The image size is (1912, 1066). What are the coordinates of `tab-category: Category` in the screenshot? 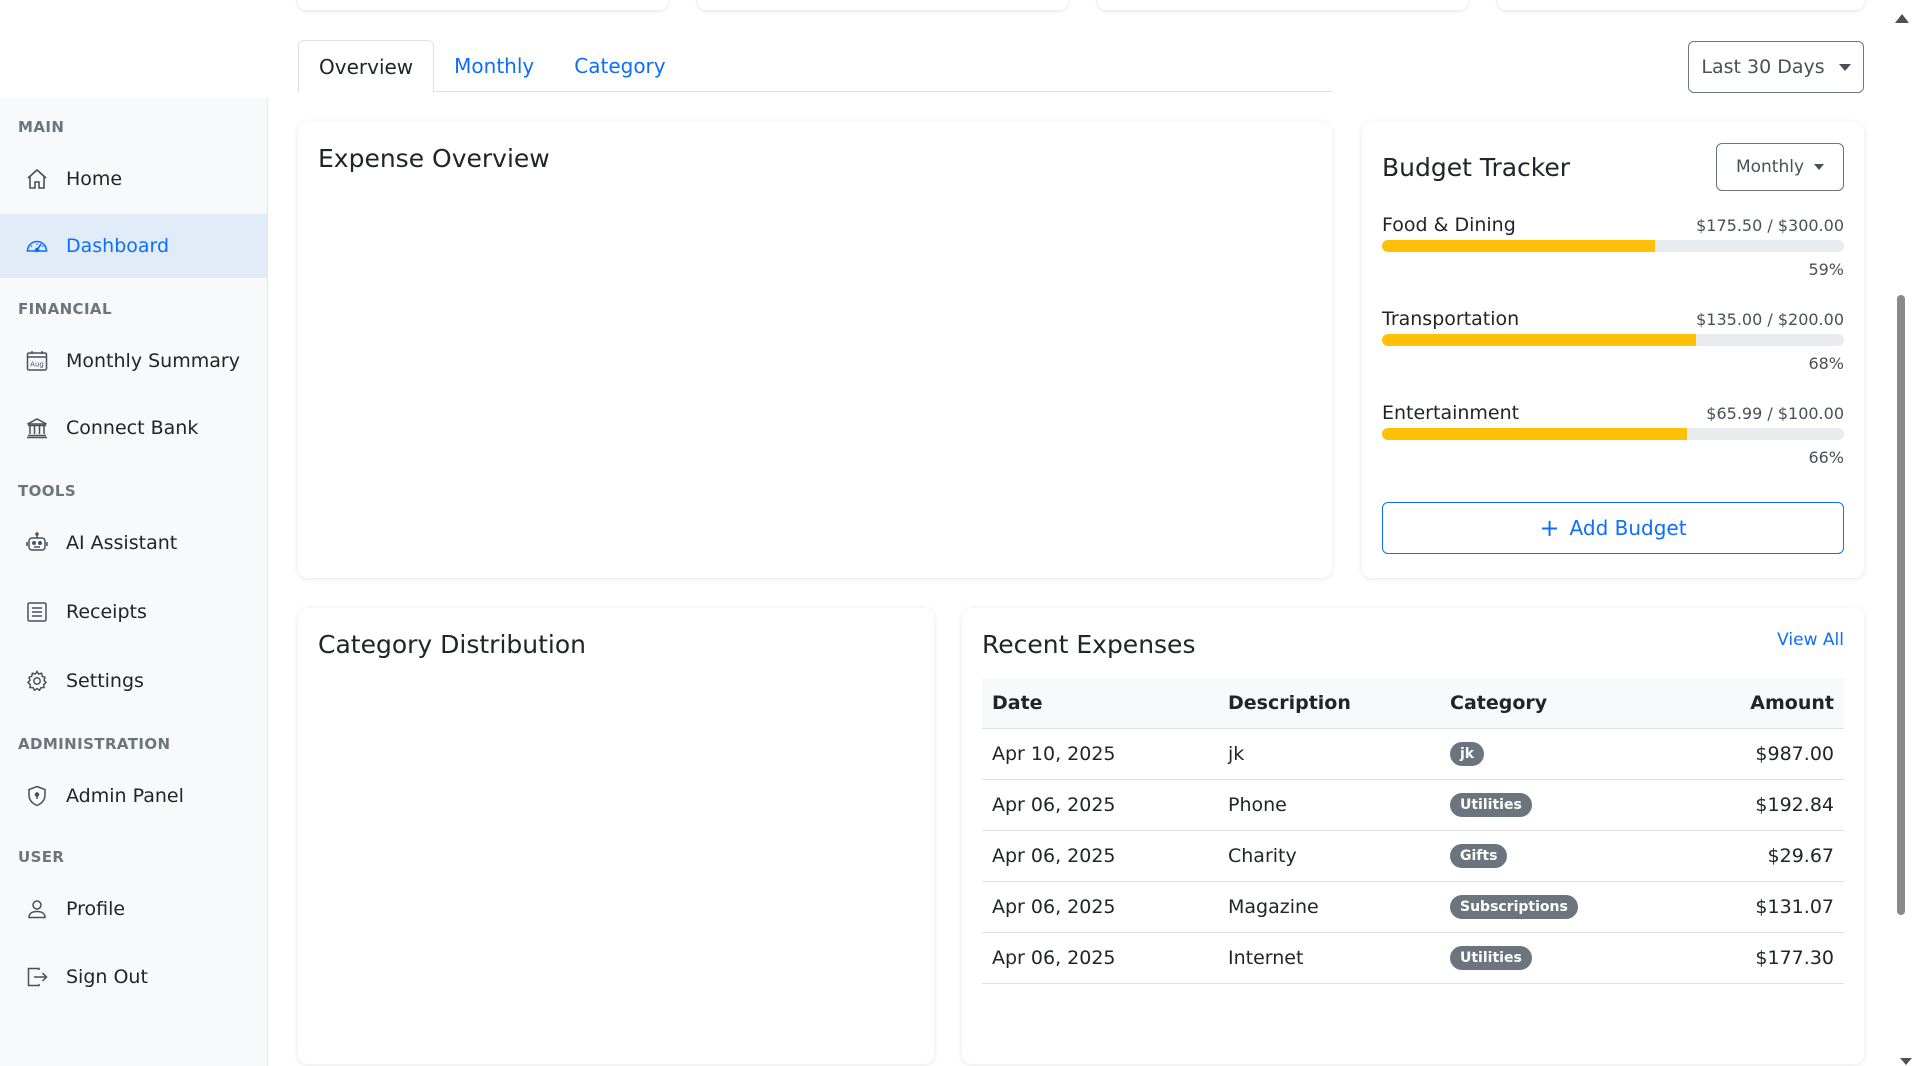 It's located at (619, 66).